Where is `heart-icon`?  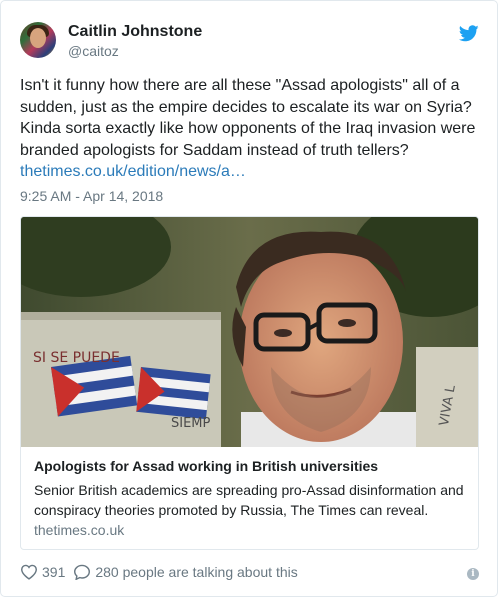 heart-icon is located at coordinates (29, 572).